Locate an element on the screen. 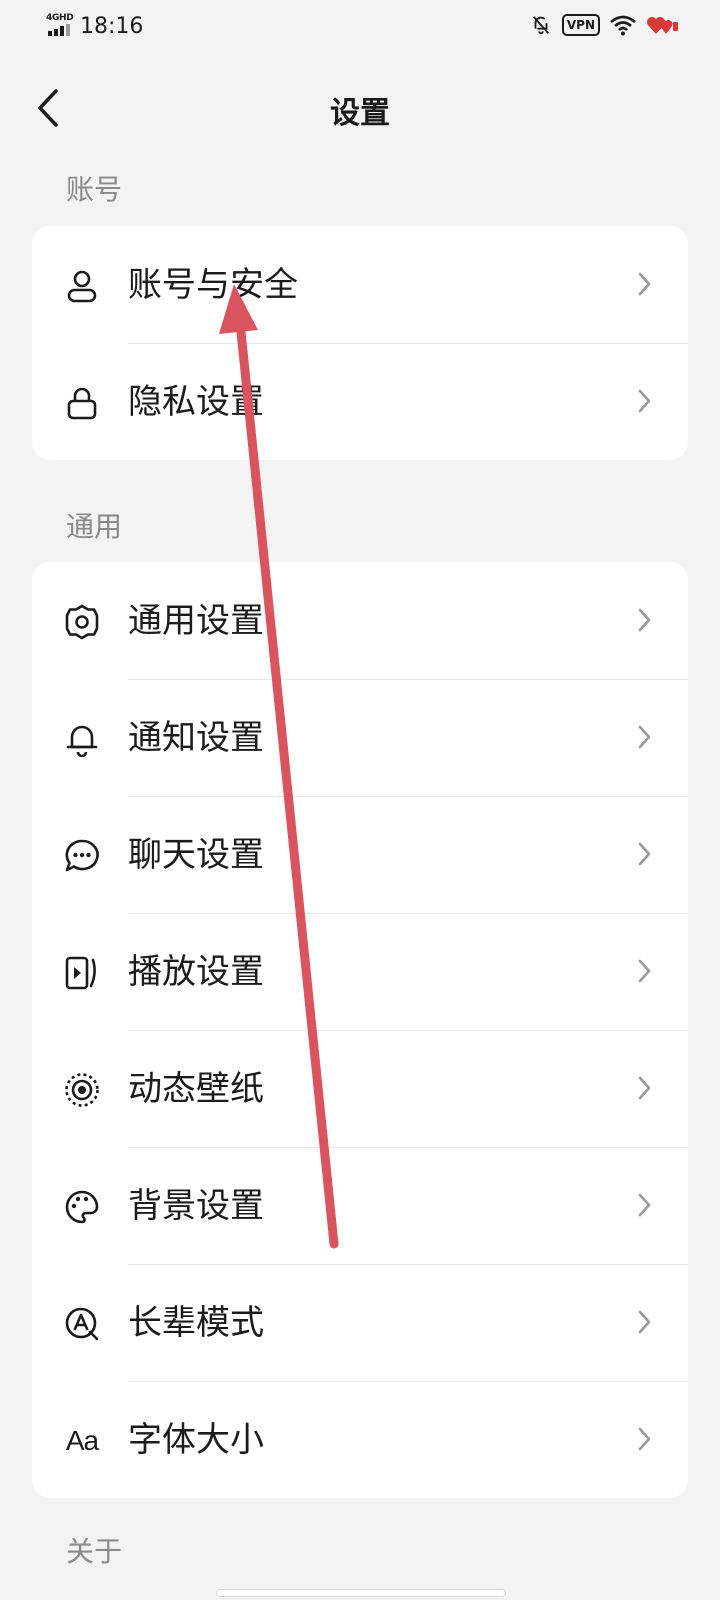 The height and width of the screenshot is (1600, 720). vpn-badge: VPN is located at coordinates (580, 25).